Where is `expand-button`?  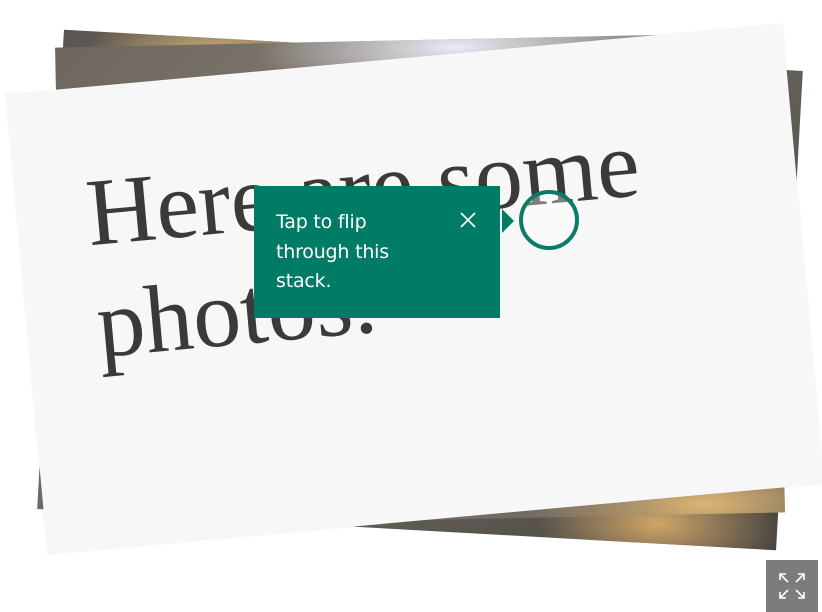
expand-button is located at coordinates (792, 586).